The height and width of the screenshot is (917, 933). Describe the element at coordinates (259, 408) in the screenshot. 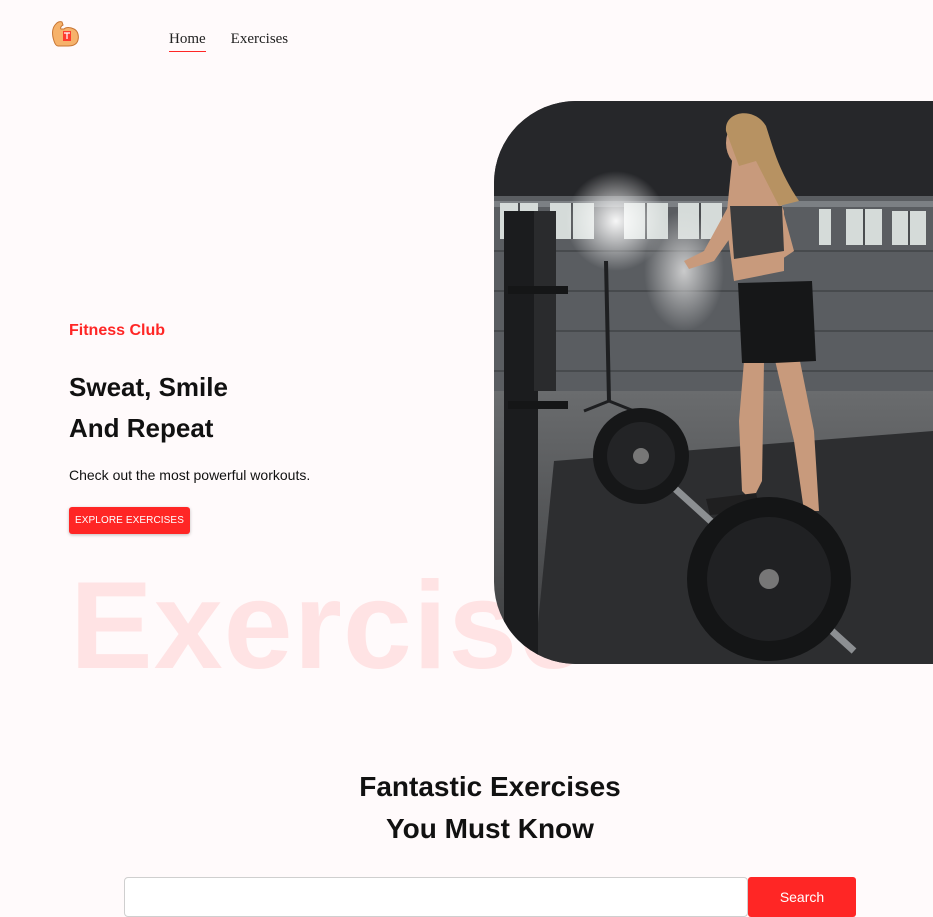

I see `hero-headline: Sweat, Smile And Repeat` at that location.